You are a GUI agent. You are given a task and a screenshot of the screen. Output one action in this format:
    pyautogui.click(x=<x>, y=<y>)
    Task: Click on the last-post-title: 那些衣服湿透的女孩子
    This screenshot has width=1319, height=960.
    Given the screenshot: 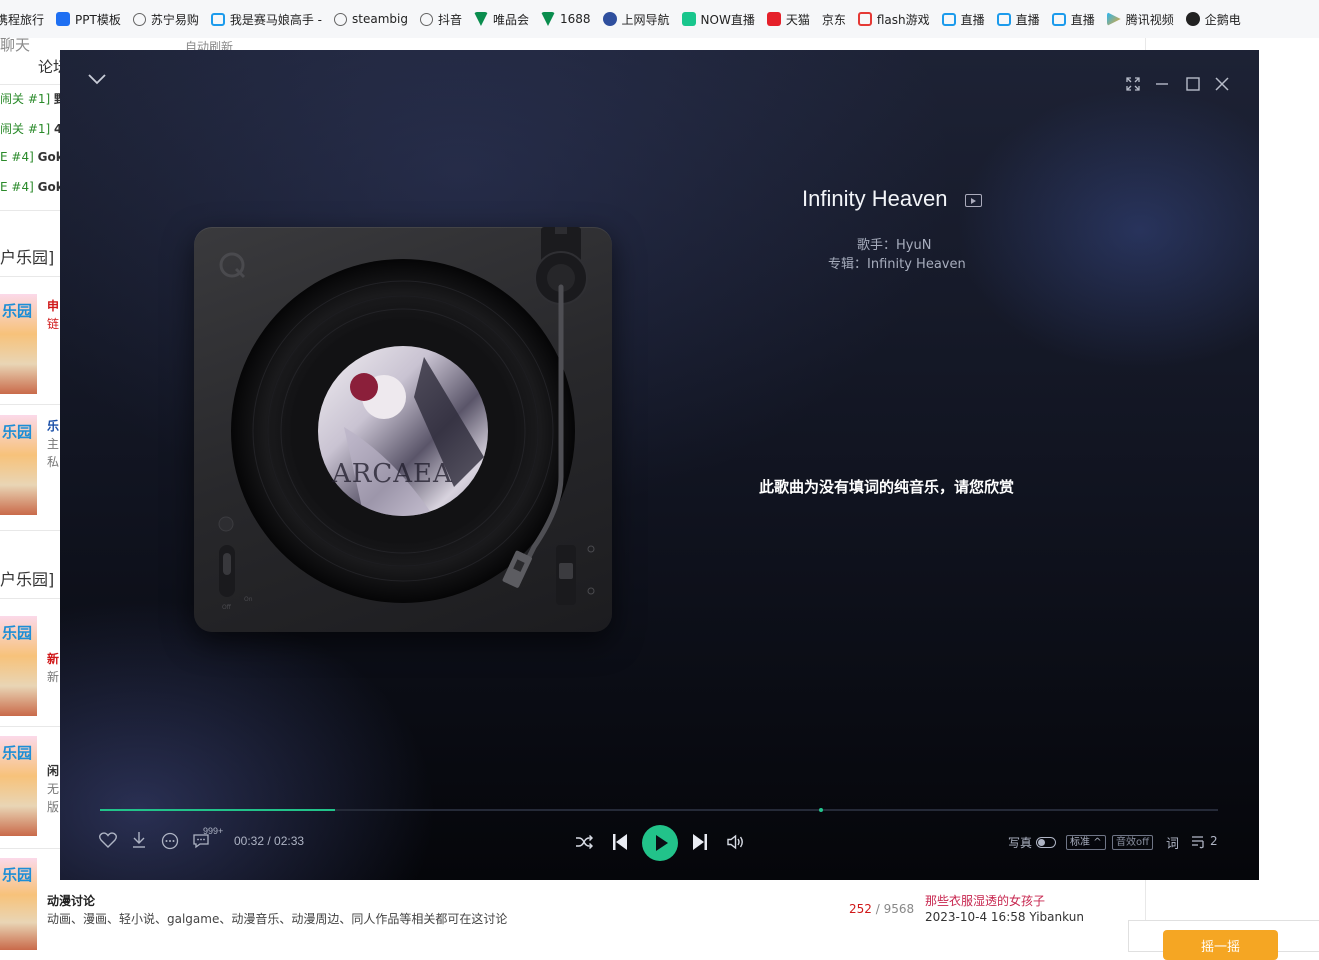 What is the action you would take?
    pyautogui.click(x=985, y=900)
    